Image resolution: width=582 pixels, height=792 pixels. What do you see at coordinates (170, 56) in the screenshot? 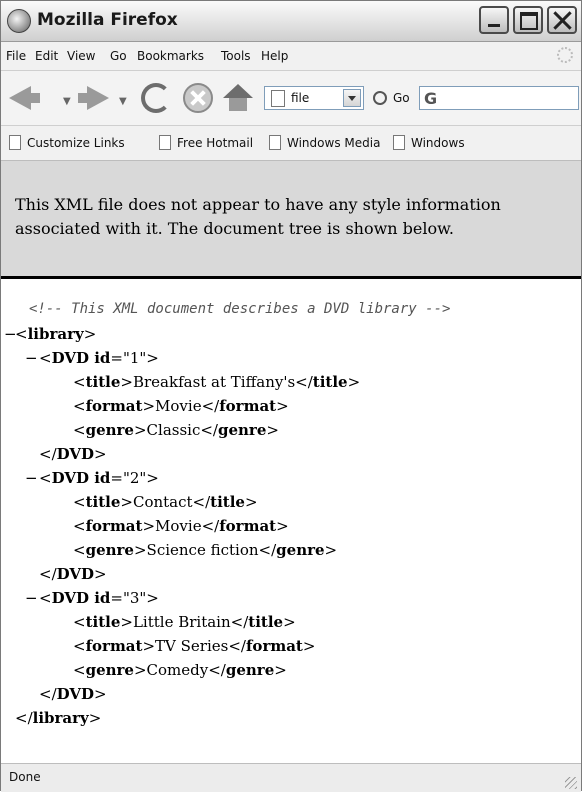
I see `menu-bookmarks: Bookmarks` at bounding box center [170, 56].